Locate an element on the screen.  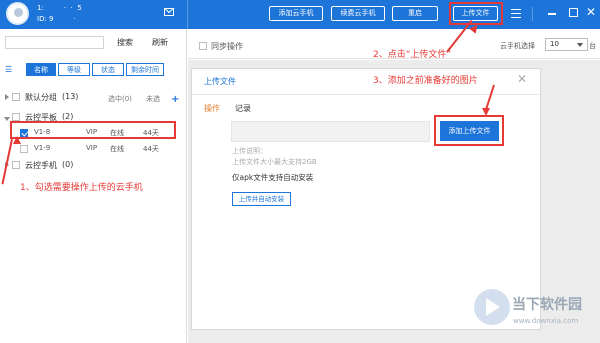
add-group-icon: + is located at coordinates (175, 99).